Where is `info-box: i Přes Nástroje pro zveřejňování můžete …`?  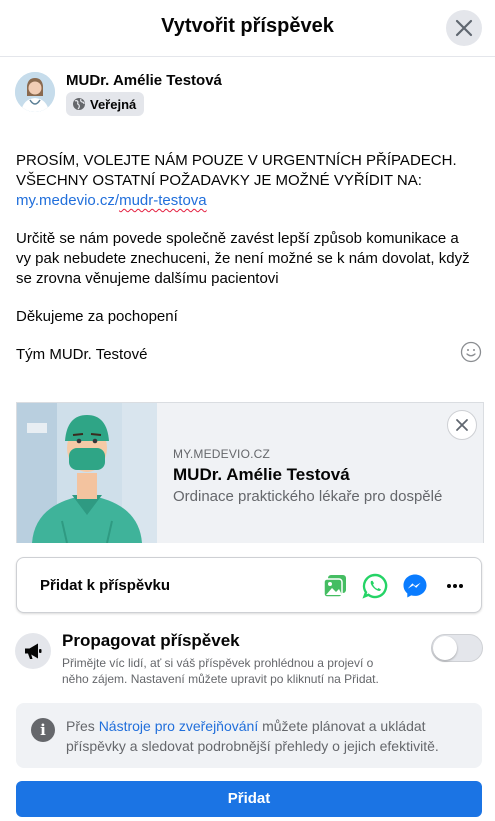
info-box: i Přes Nástroje pro zveřejňování můžete … is located at coordinates (249, 735).